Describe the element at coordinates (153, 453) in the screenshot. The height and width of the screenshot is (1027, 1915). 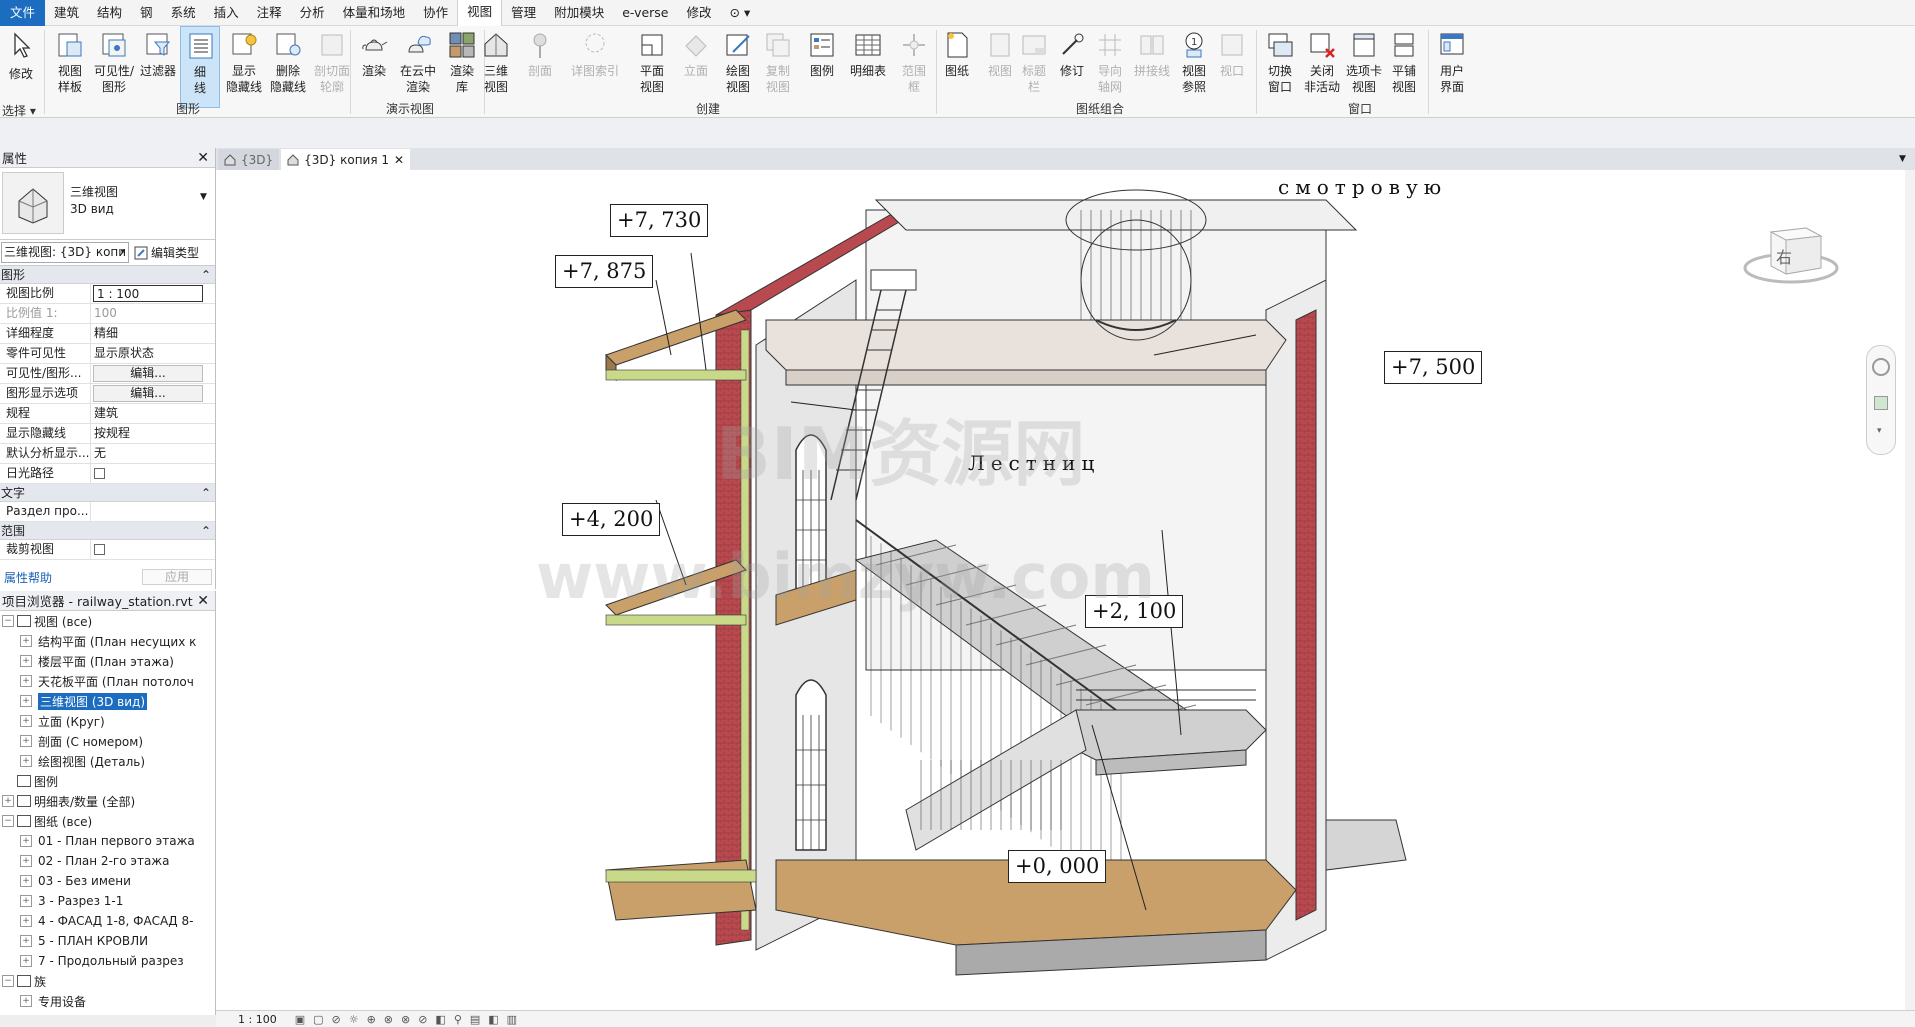
I see `analysis-display-value: 无` at that location.